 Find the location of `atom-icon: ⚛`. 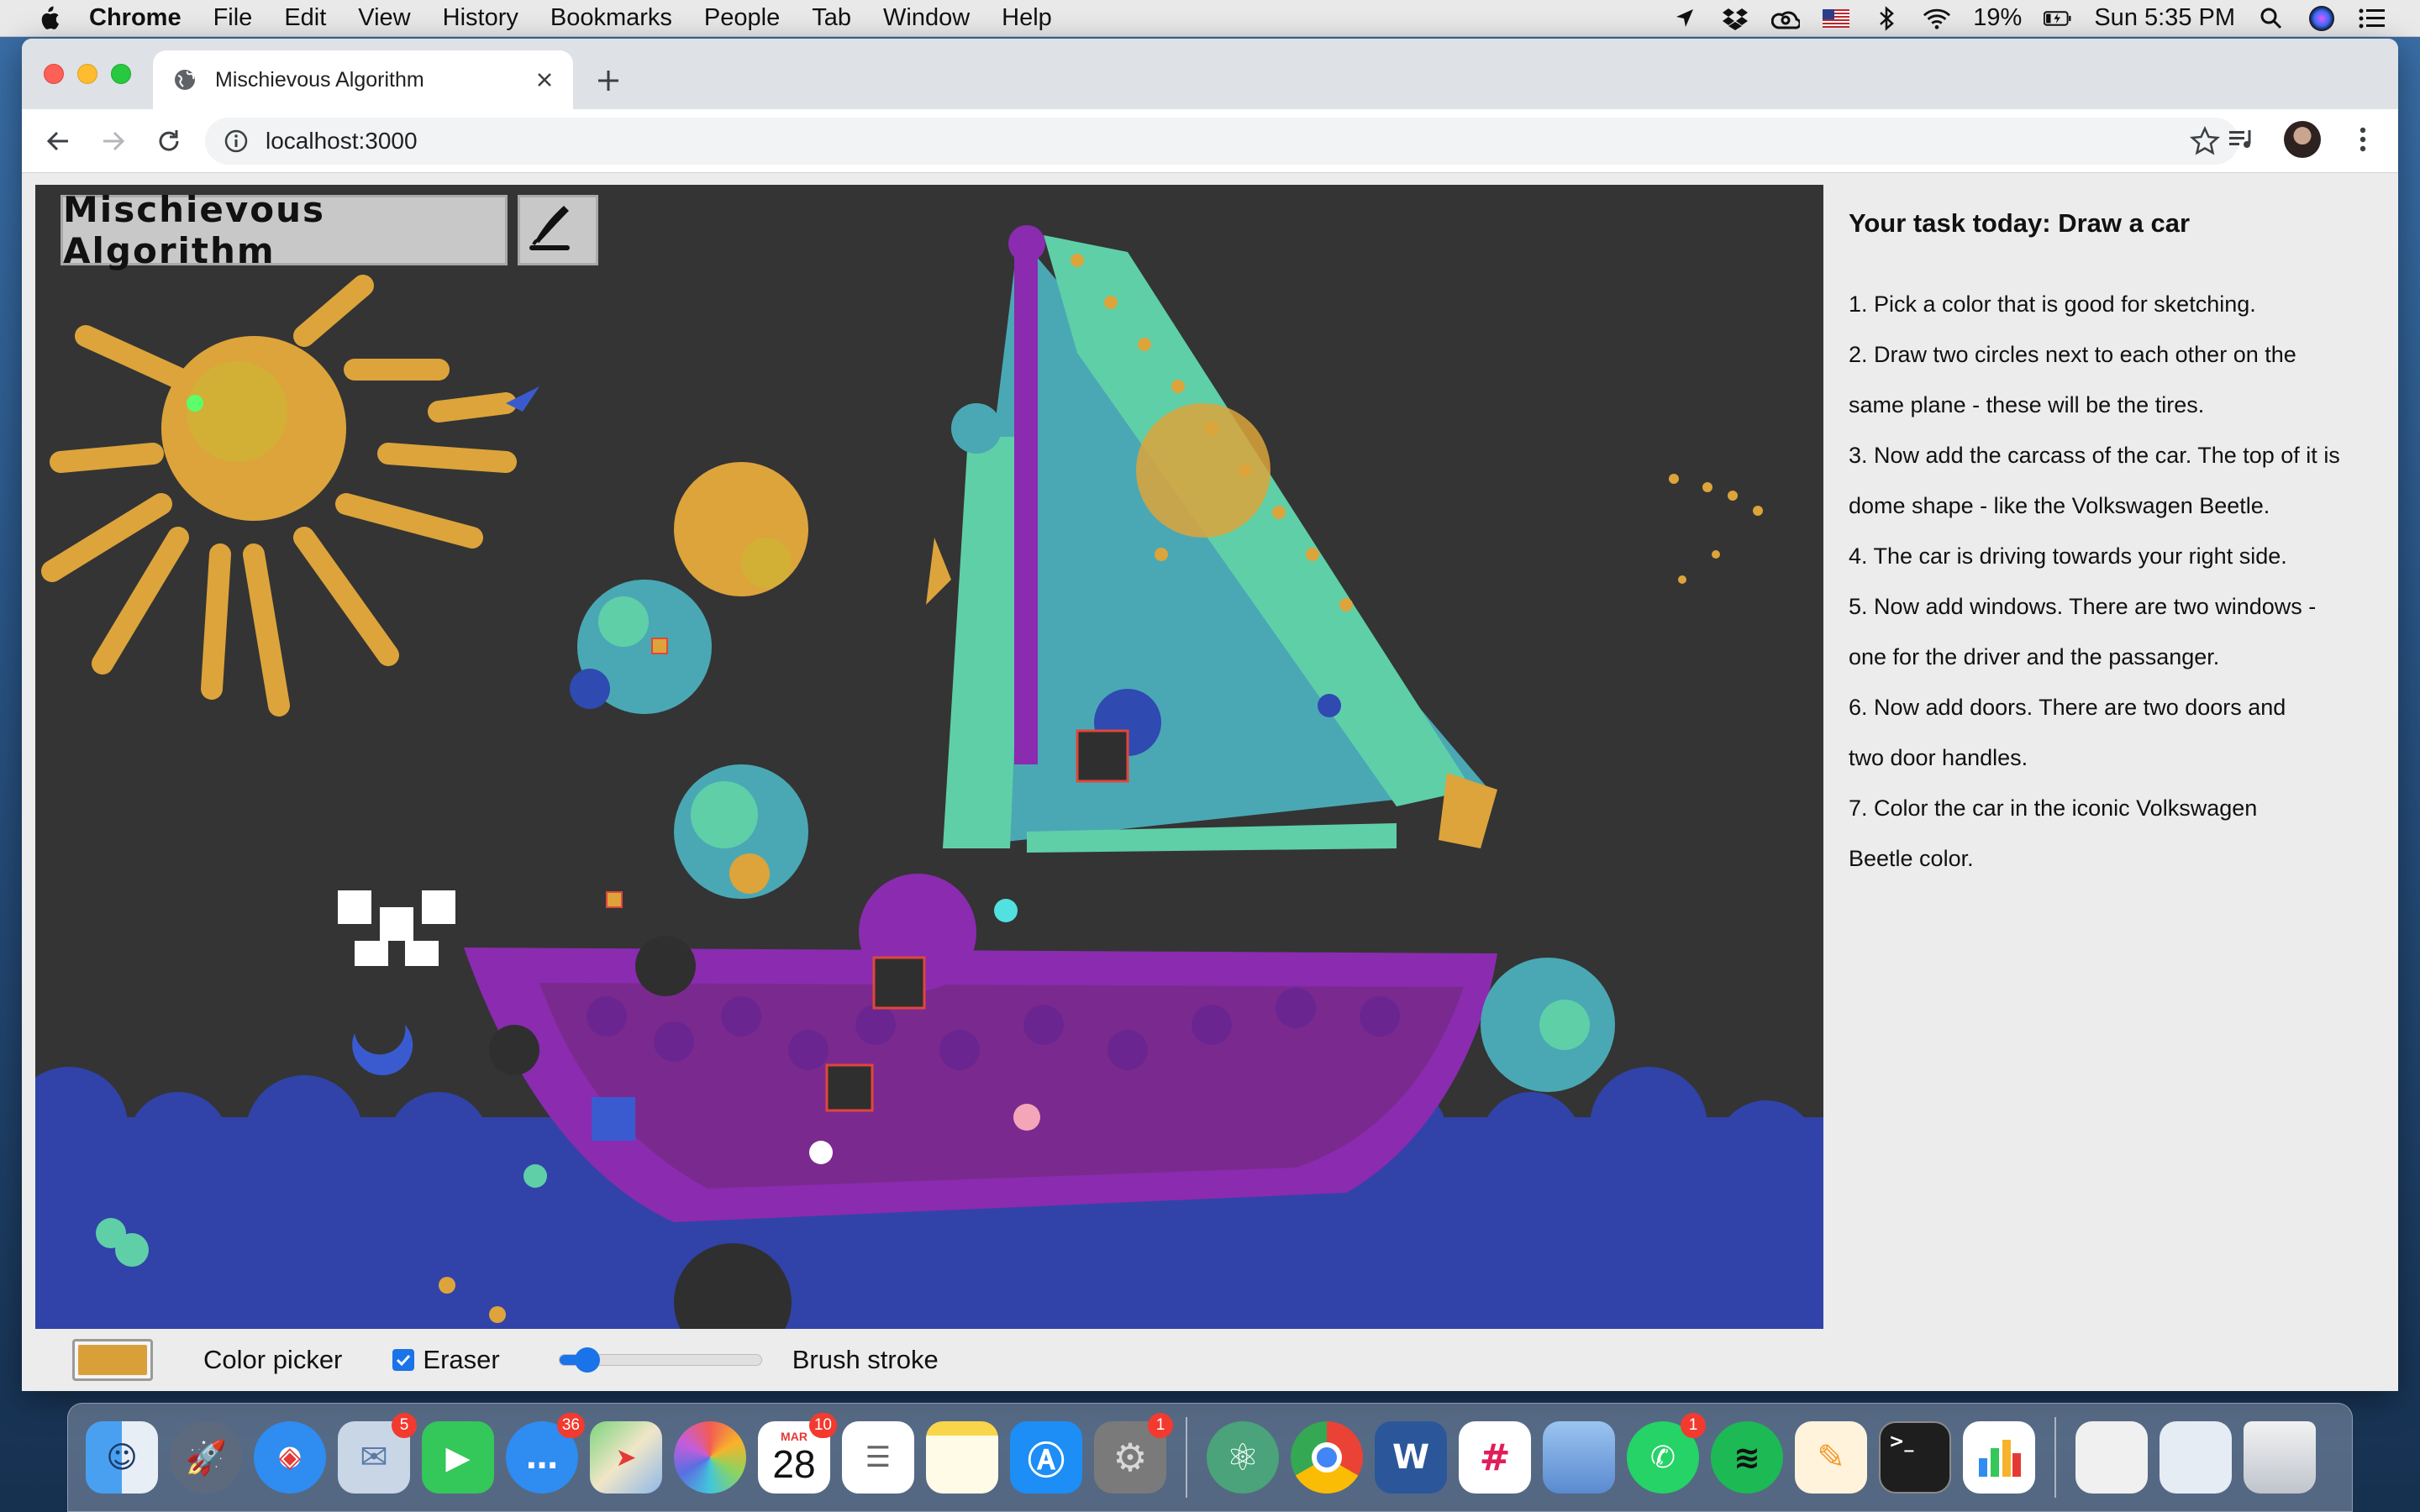

atom-icon: ⚛ is located at coordinates (1243, 1457).